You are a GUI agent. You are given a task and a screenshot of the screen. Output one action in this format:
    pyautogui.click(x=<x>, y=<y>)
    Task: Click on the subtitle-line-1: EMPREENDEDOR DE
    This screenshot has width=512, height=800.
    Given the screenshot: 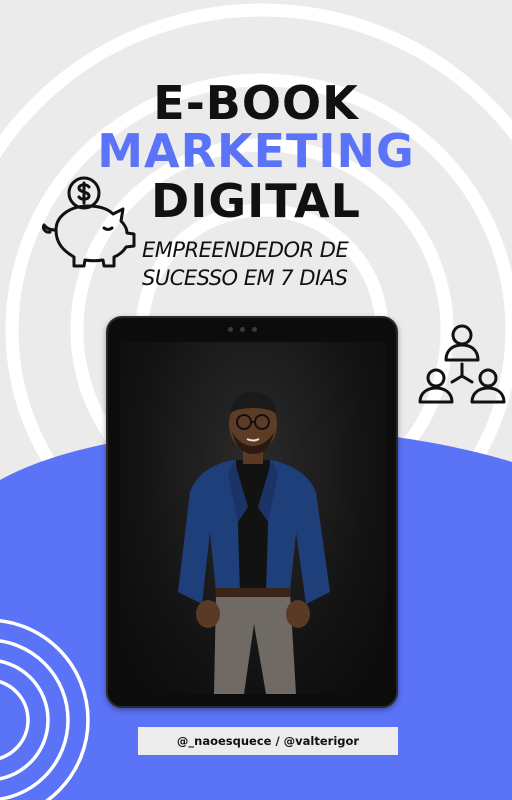 What is the action you would take?
    pyautogui.click(x=245, y=250)
    